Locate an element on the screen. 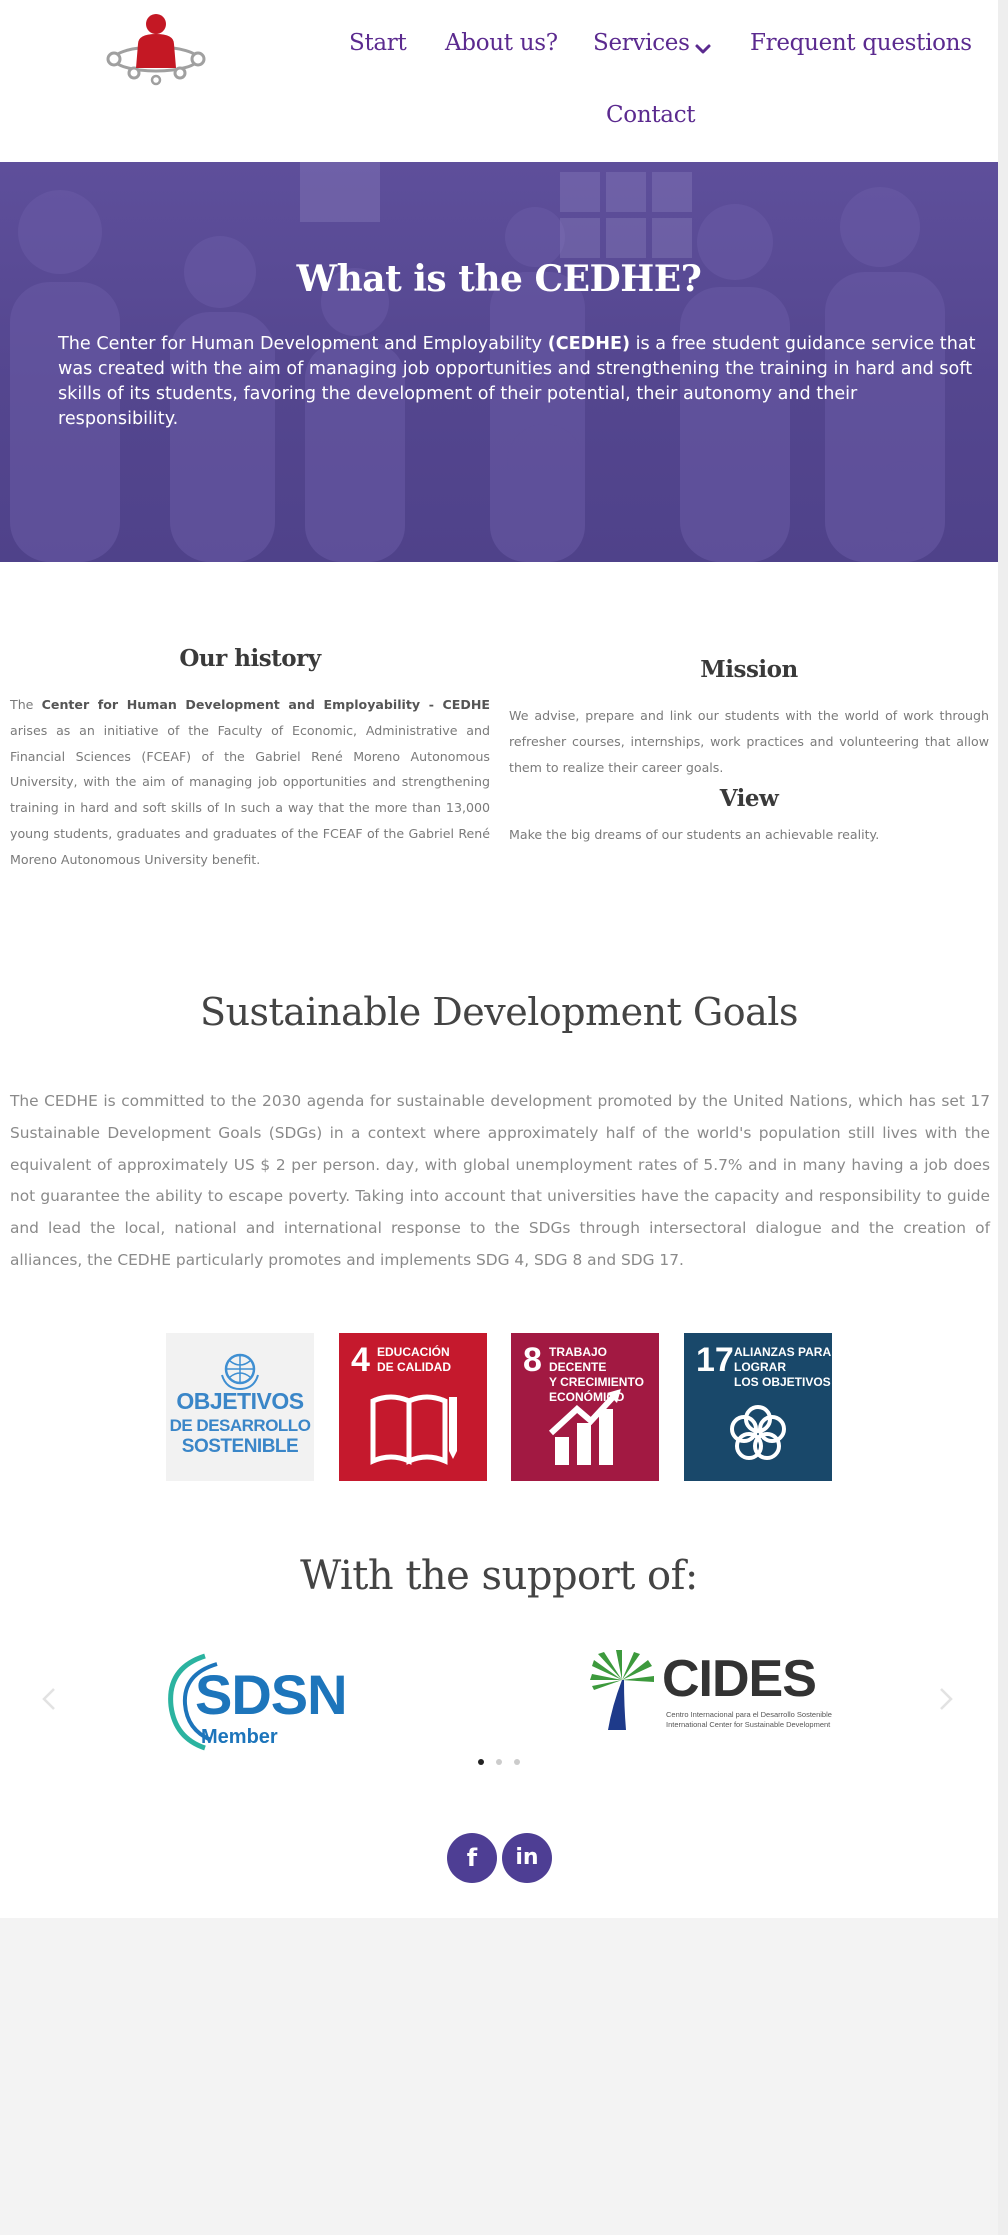 This screenshot has height=2235, width=1008. facebook-icon: f is located at coordinates (472, 1858).